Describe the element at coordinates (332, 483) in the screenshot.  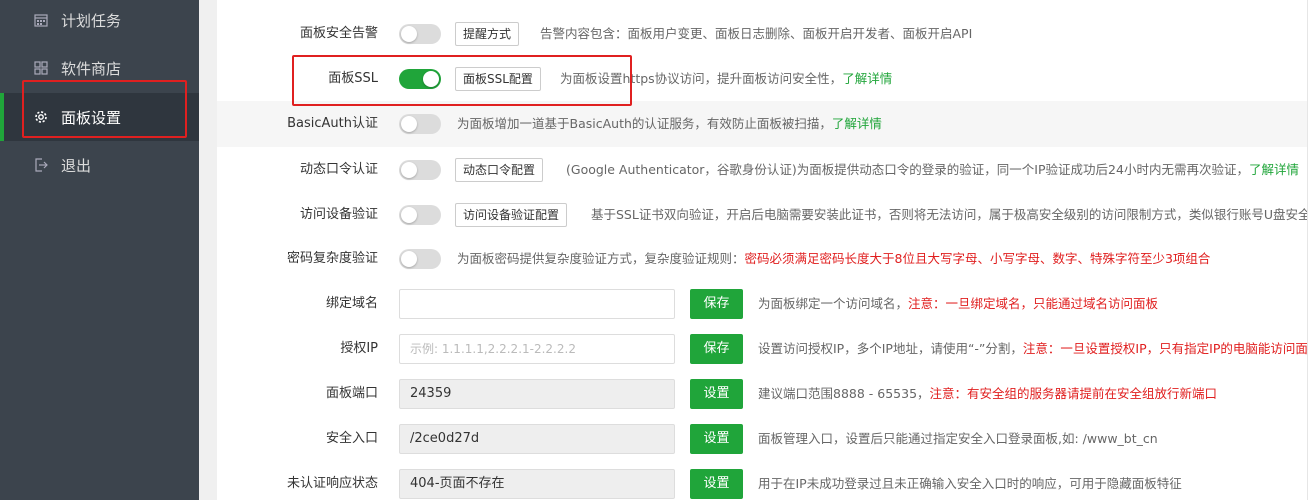
I see `setting-label: 未认证响应状态` at that location.